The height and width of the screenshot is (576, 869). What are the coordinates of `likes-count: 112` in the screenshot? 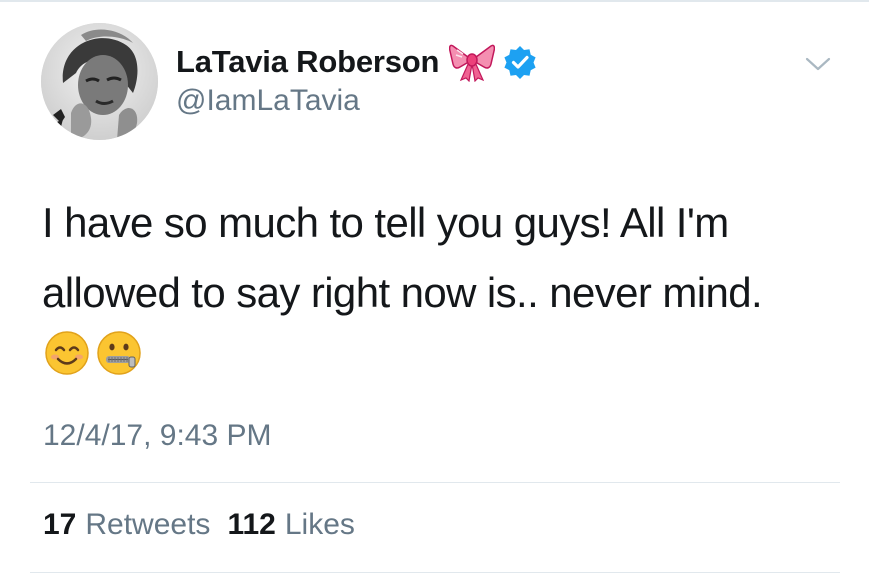 It's located at (251, 525).